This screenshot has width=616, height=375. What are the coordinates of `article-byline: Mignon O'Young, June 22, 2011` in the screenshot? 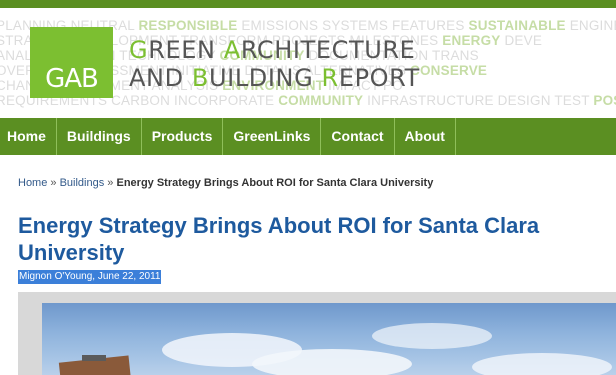 It's located at (90, 277).